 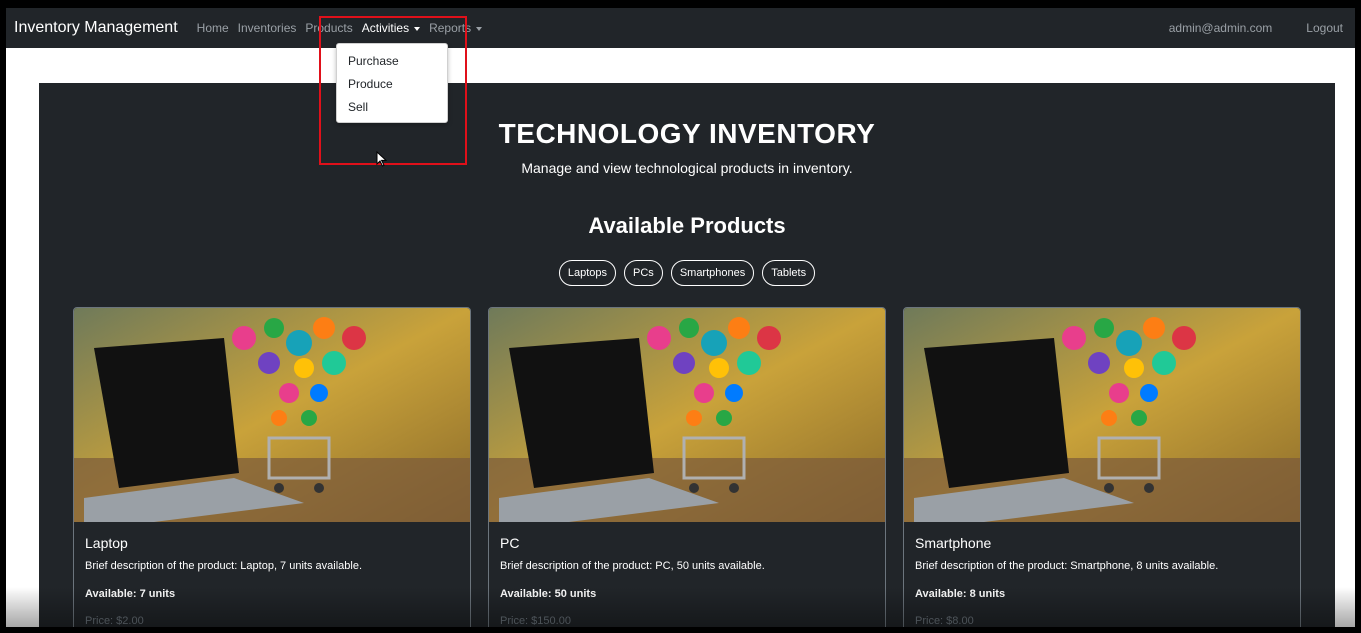 I want to click on category-filters: Laptops PCs Smartphones Tablets, so click(x=687, y=273).